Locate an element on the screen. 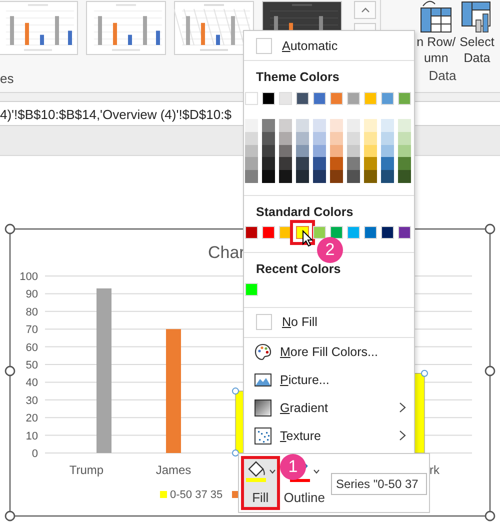  switch-row-column-button: n Row/ umn is located at coordinates (436, 33).